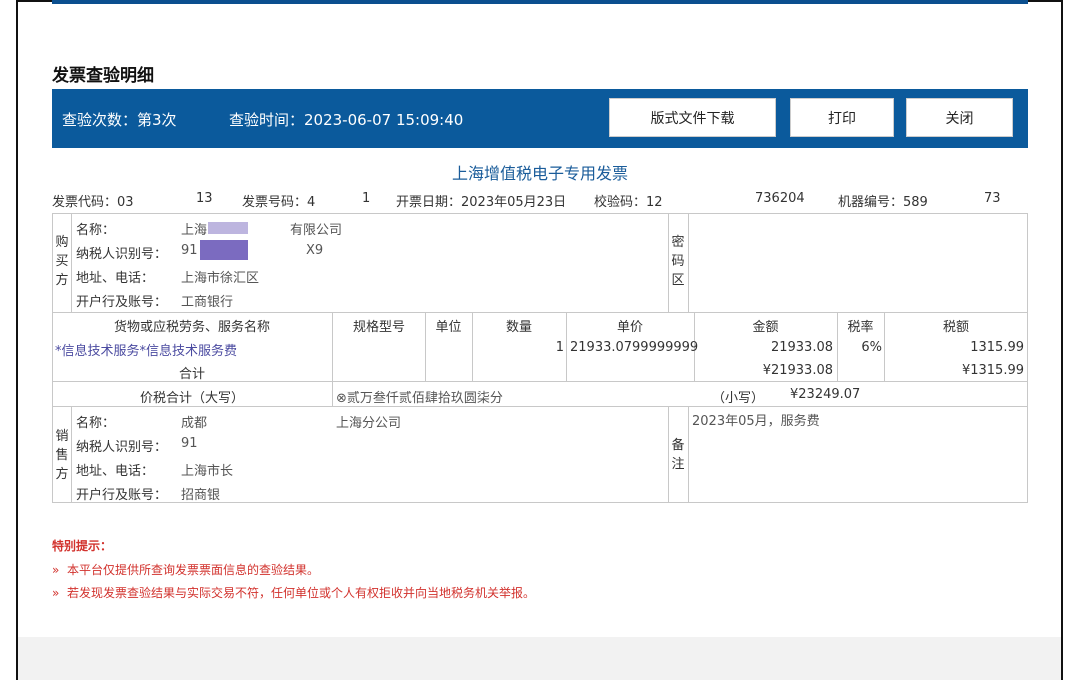 The image size is (1080, 680). Describe the element at coordinates (955, 327) in the screenshot. I see `col-header-tax: 税额` at that location.